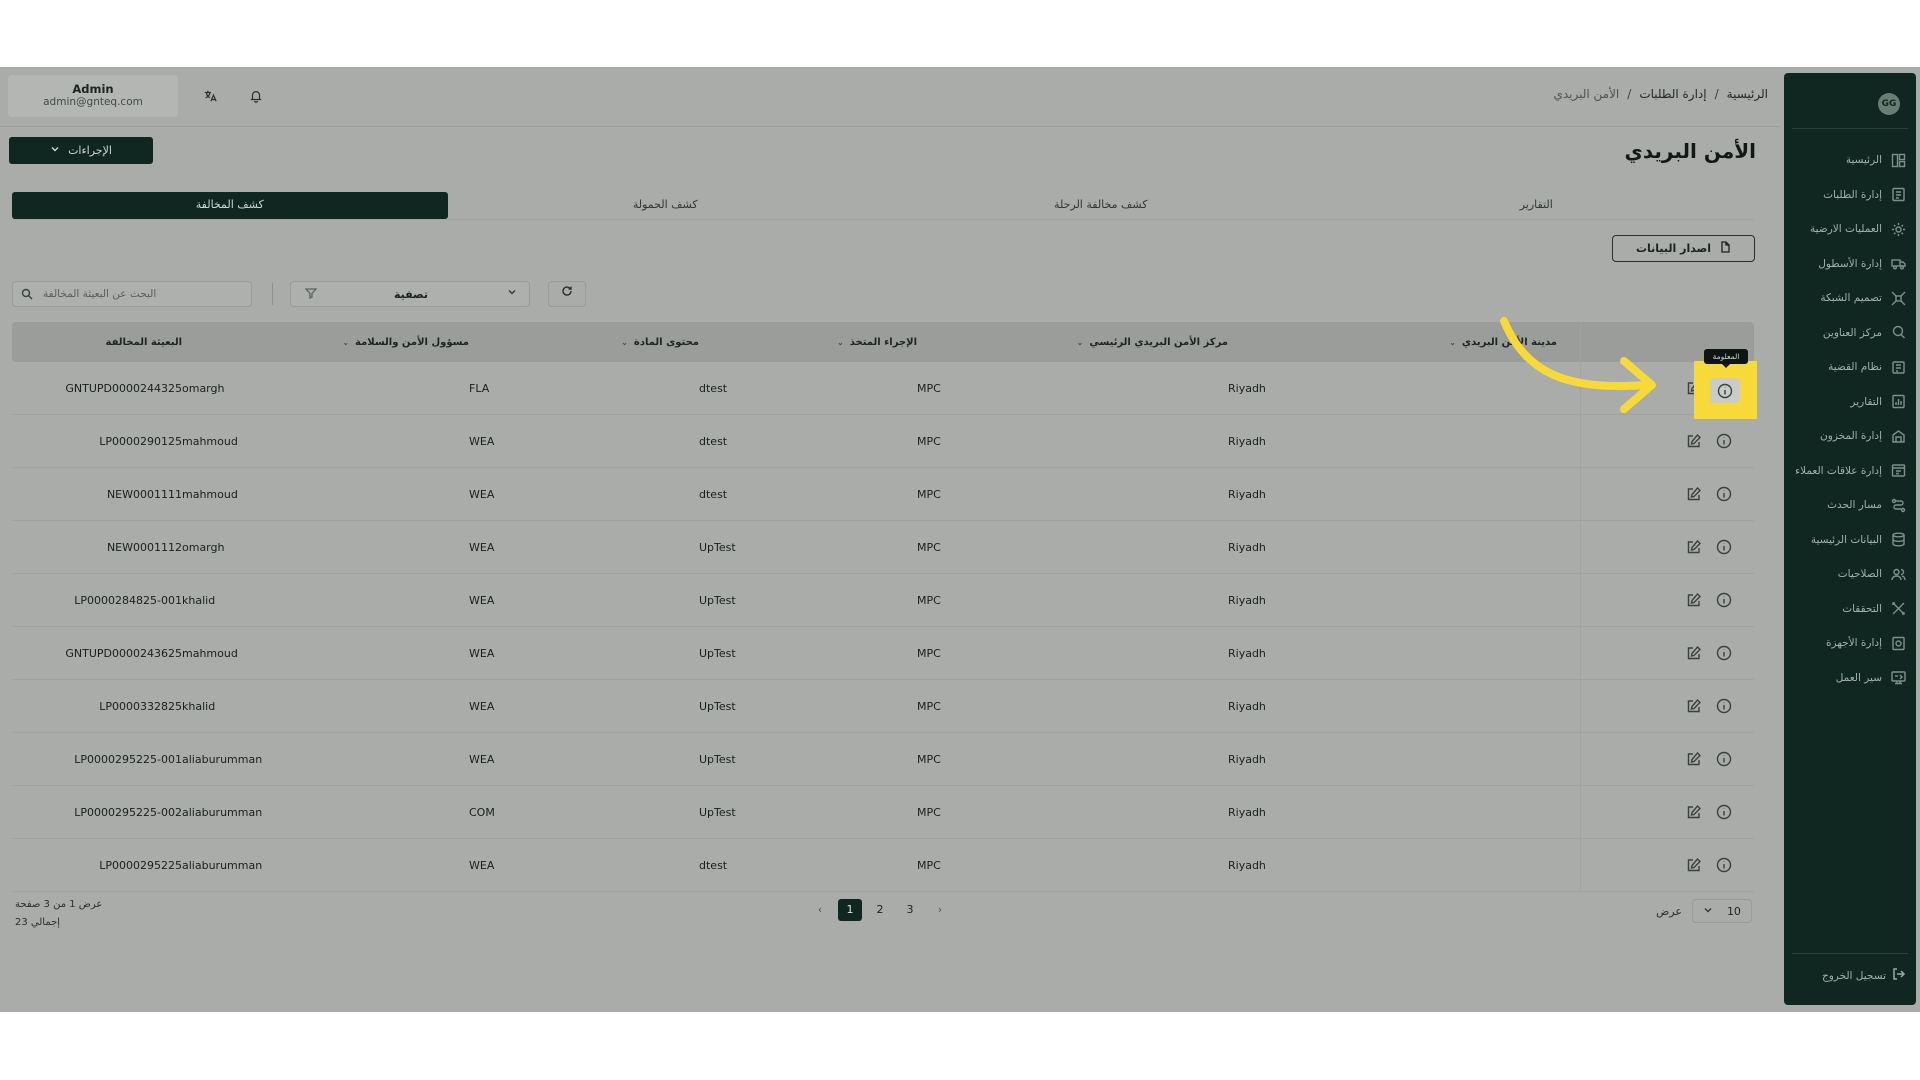 The image size is (1920, 1080). I want to click on page-2-button: 2, so click(880, 910).